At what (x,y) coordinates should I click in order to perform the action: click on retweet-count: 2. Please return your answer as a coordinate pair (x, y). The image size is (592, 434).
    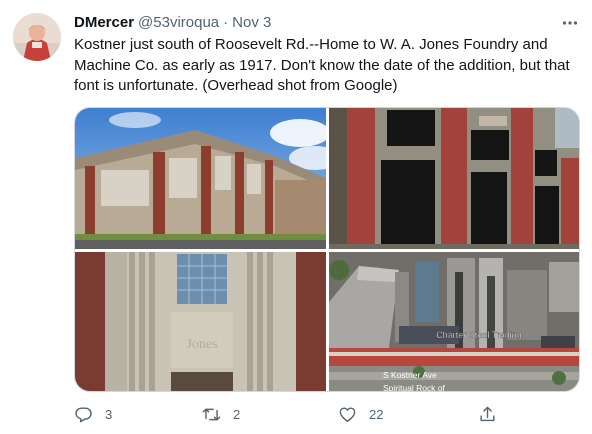
    Looking at the image, I should click on (237, 414).